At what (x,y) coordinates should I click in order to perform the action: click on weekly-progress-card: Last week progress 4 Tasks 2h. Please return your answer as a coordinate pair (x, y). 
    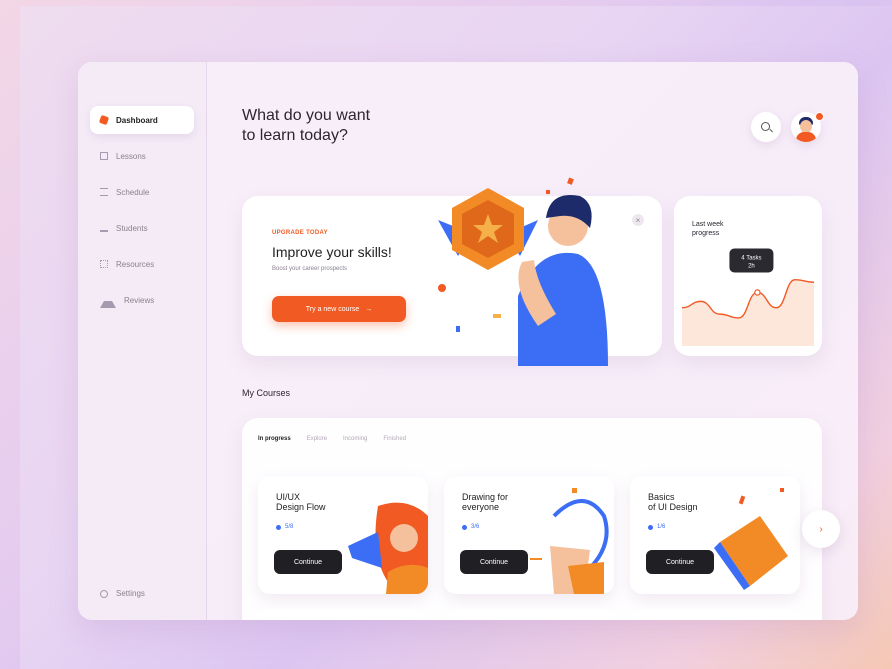
    Looking at the image, I should click on (748, 276).